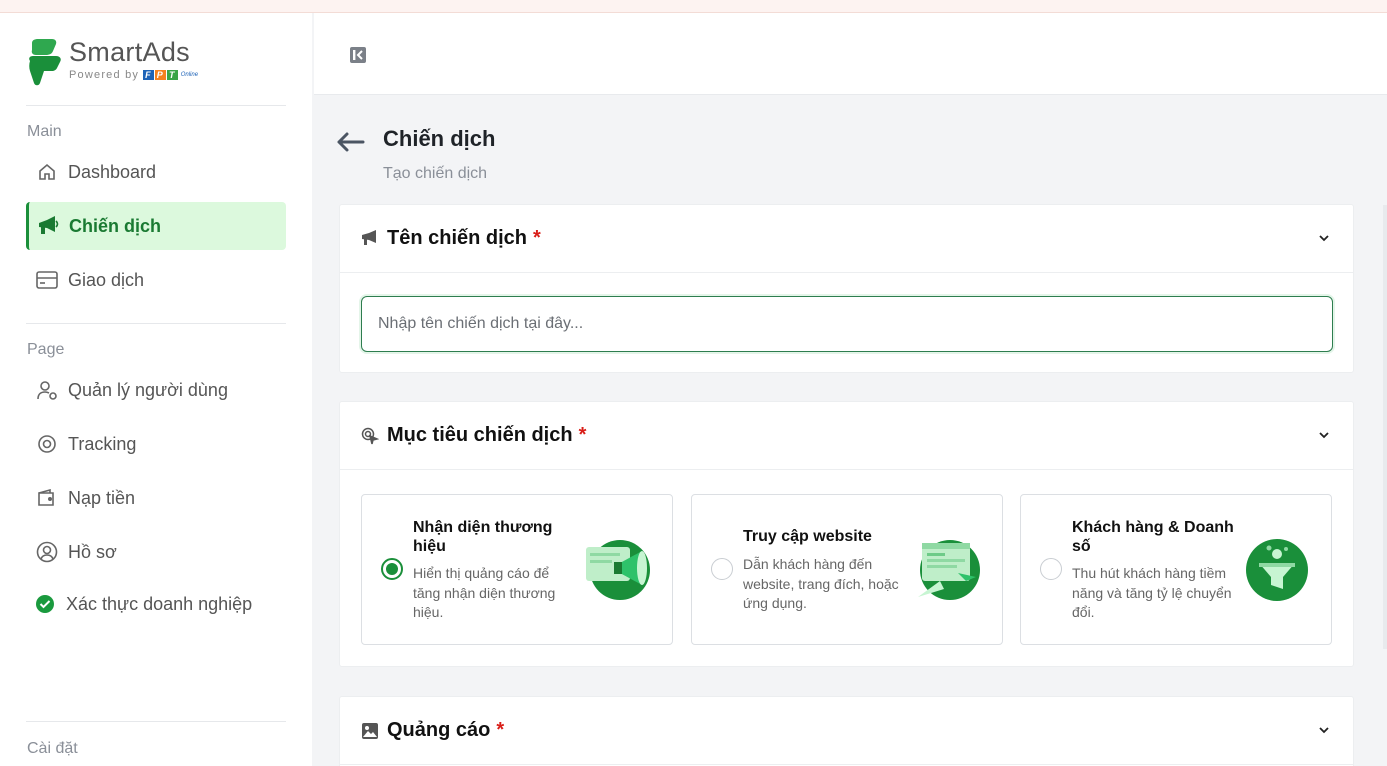 The width and height of the screenshot is (1387, 766). Describe the element at coordinates (52, 748) in the screenshot. I see `section-label-settings: Cài đặt` at that location.